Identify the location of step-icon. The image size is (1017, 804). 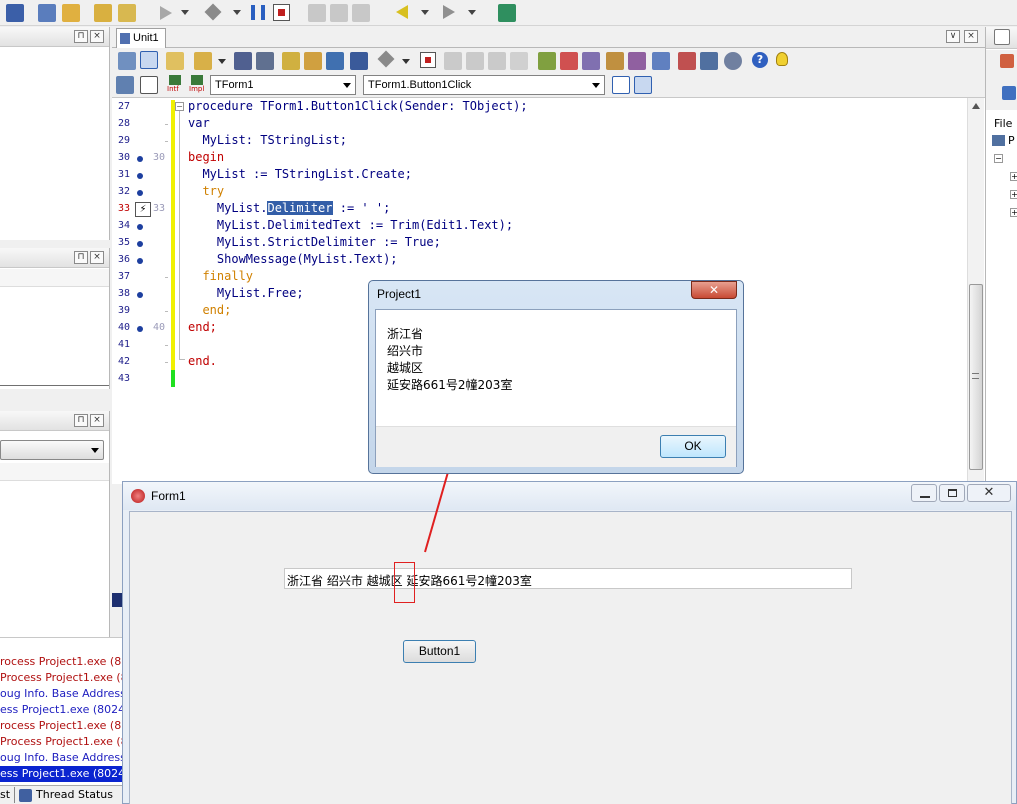
(213, 12).